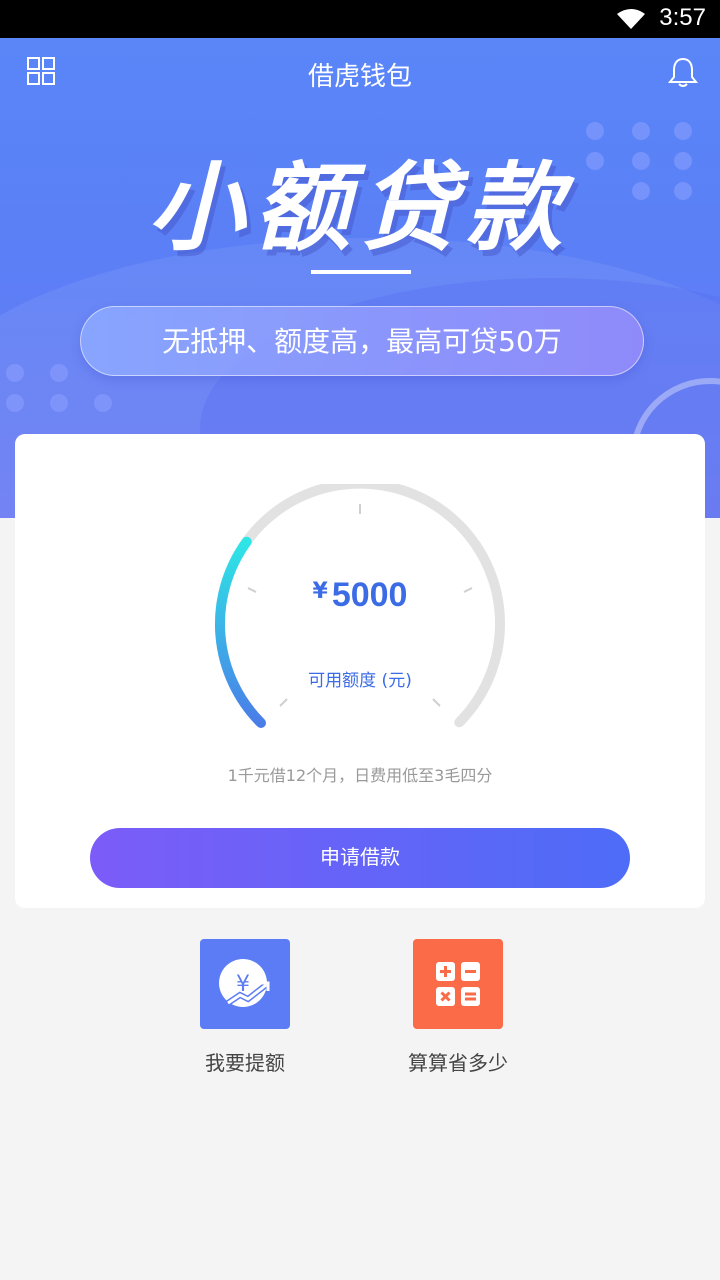  What do you see at coordinates (369, 595) in the screenshot?
I see `amount-value: 5000` at bounding box center [369, 595].